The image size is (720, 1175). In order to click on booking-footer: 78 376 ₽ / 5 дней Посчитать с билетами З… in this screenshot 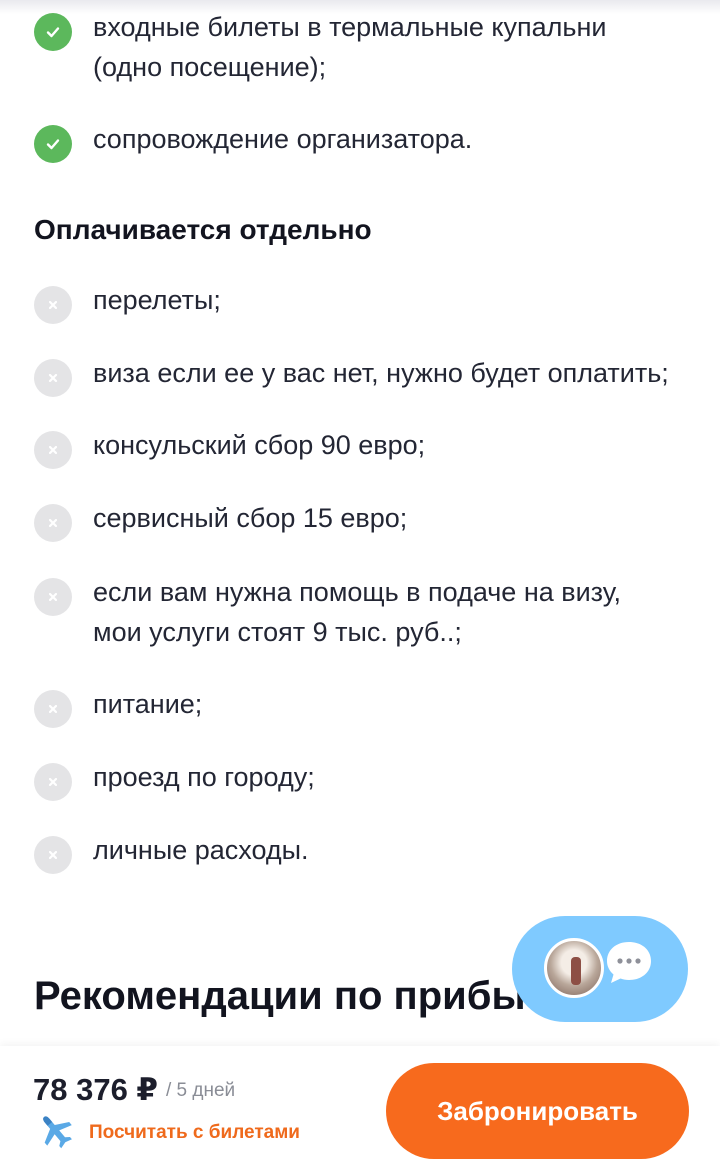, I will do `click(360, 1110)`.